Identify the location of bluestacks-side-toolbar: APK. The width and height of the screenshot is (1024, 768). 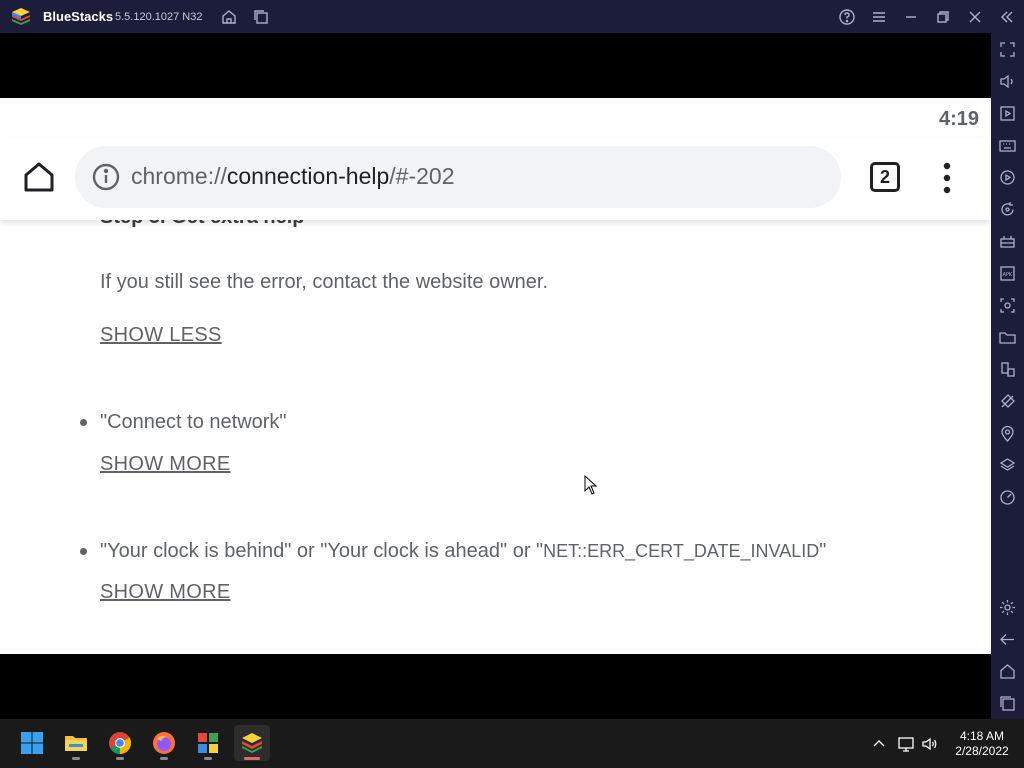
(1007, 376).